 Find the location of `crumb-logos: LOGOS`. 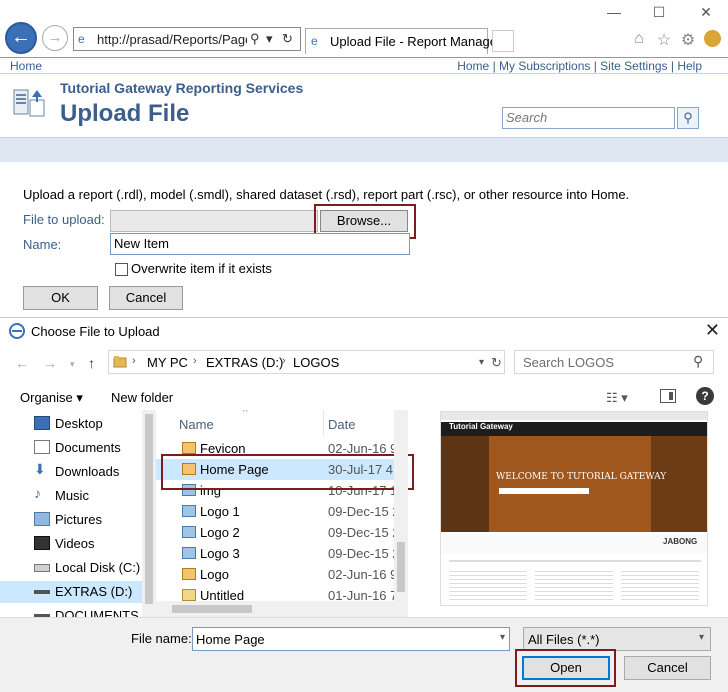

crumb-logos: LOGOS is located at coordinates (316, 362).